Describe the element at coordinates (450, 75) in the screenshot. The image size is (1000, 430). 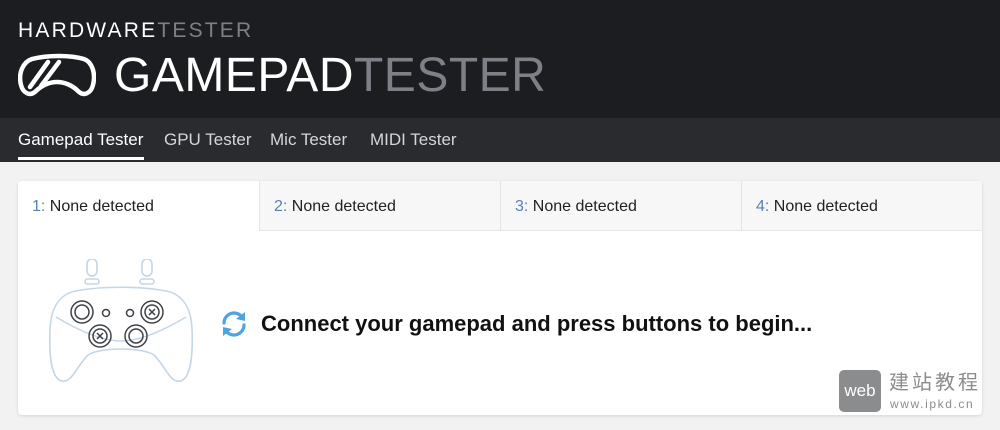
I see `brand-main-gray: TESTER` at that location.